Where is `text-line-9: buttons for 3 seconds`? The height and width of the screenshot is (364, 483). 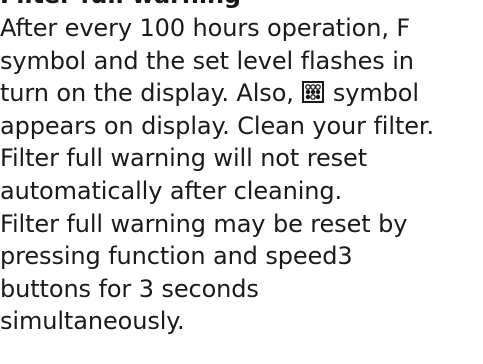
text-line-9: buttons for 3 seconds is located at coordinates (129, 288).